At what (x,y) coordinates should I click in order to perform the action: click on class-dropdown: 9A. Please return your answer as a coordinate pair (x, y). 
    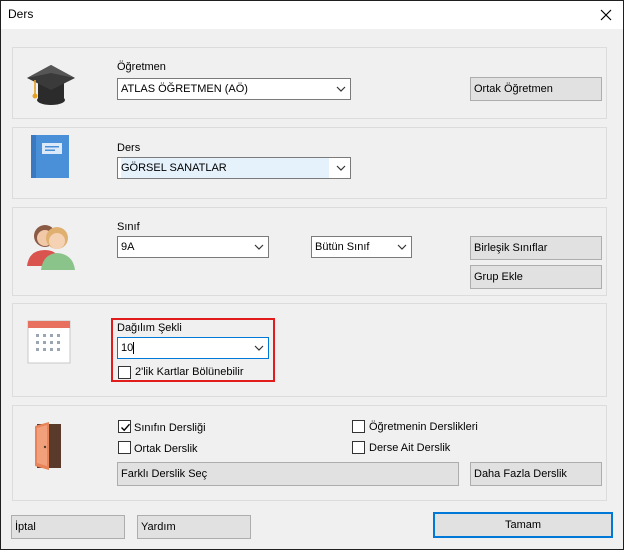
    Looking at the image, I should click on (193, 247).